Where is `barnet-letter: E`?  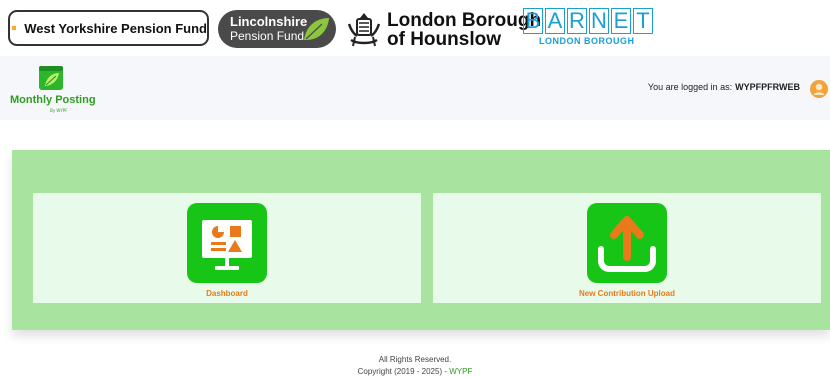
barnet-letter: E is located at coordinates (621, 21).